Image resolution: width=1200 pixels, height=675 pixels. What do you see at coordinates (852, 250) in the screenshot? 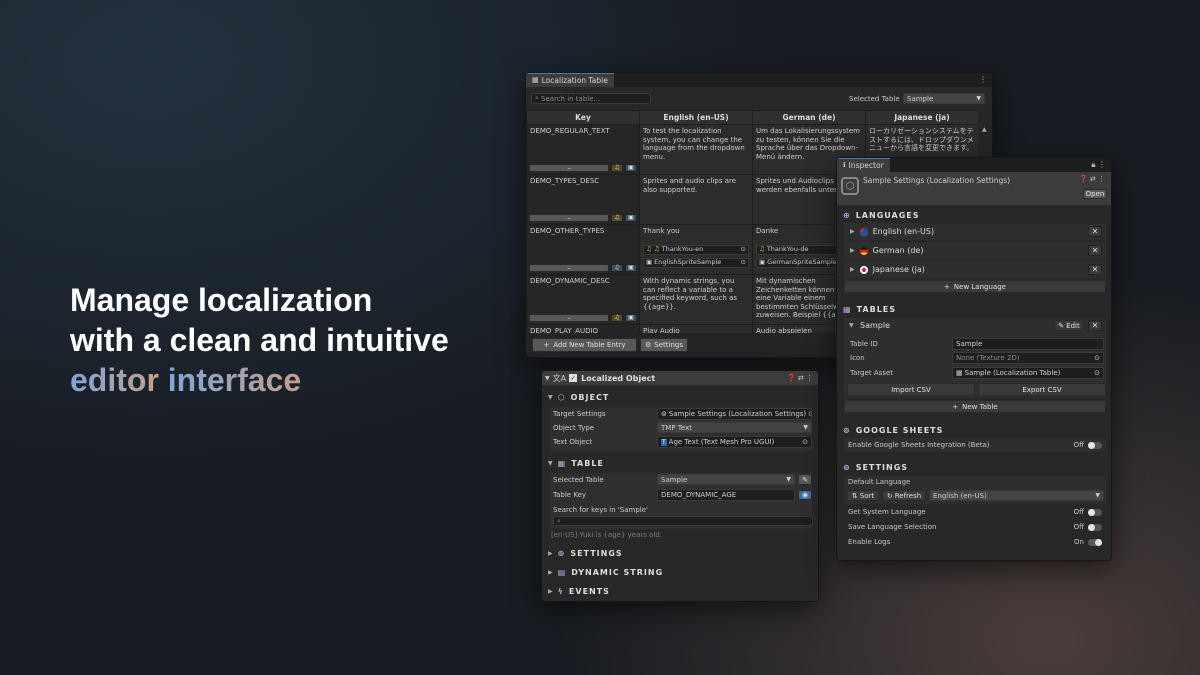
I see `chevron-right-icon: ▶` at bounding box center [852, 250].